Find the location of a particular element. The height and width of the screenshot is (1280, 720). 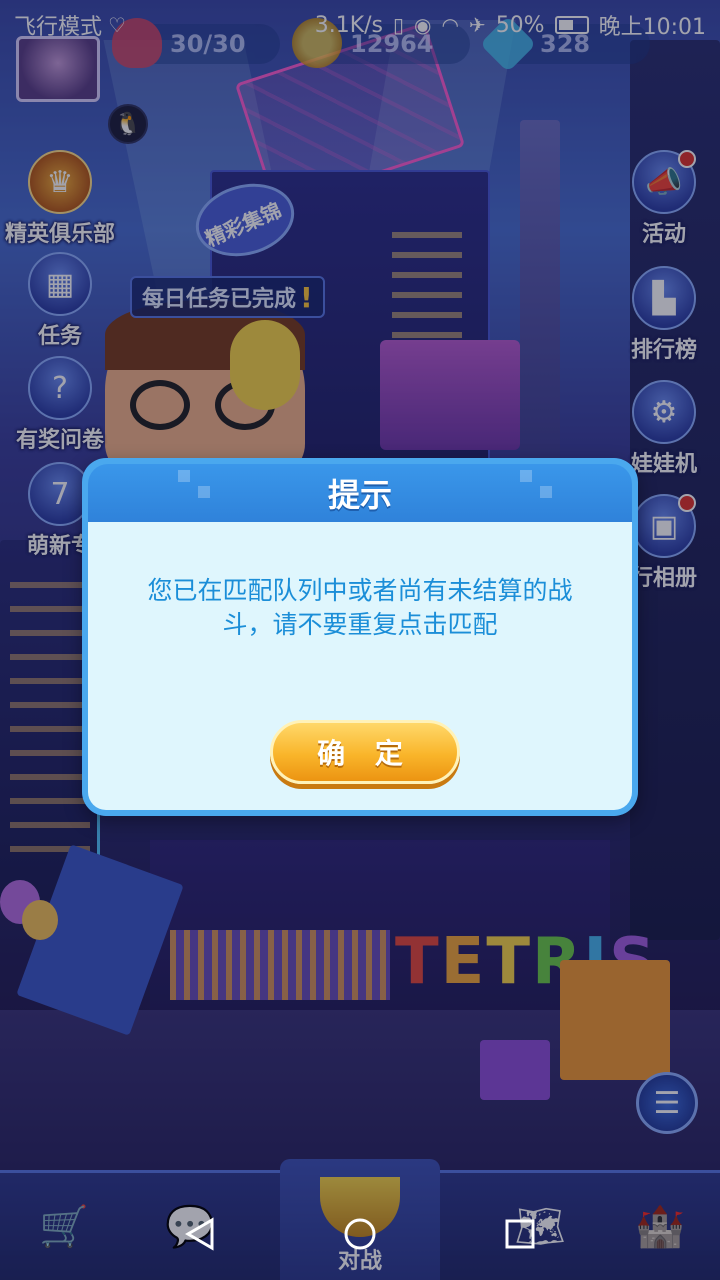

recent-apps-icon is located at coordinates (520, 1234).